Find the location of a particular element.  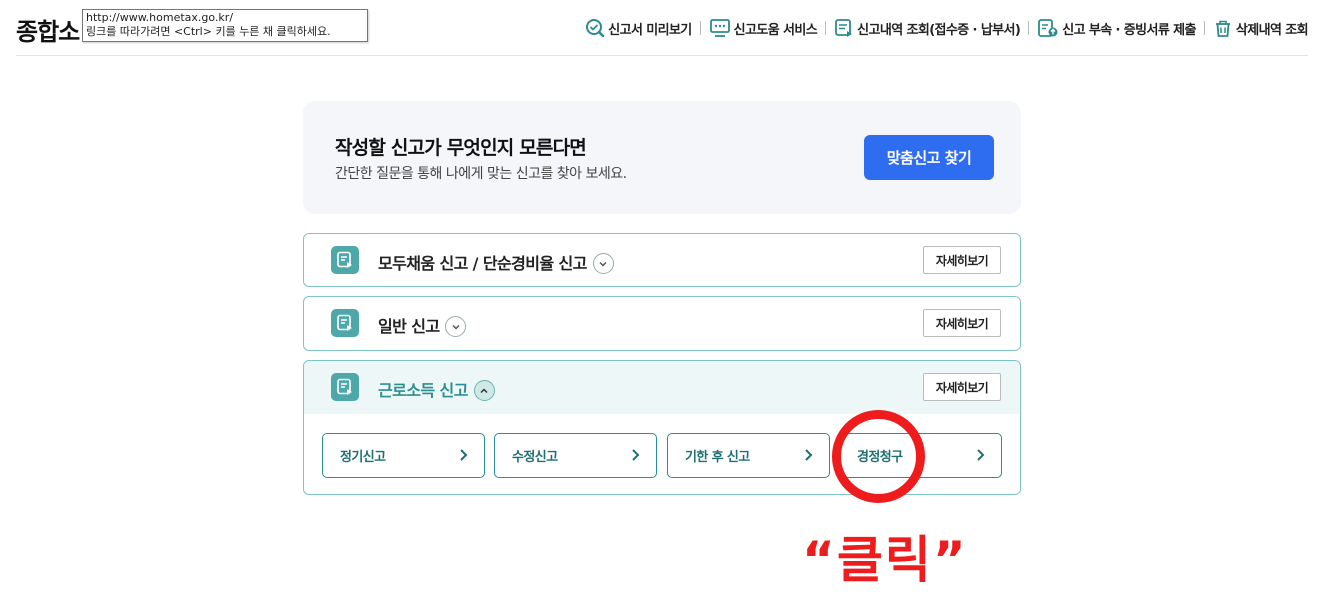

monitor-help-icon is located at coordinates (719, 28).